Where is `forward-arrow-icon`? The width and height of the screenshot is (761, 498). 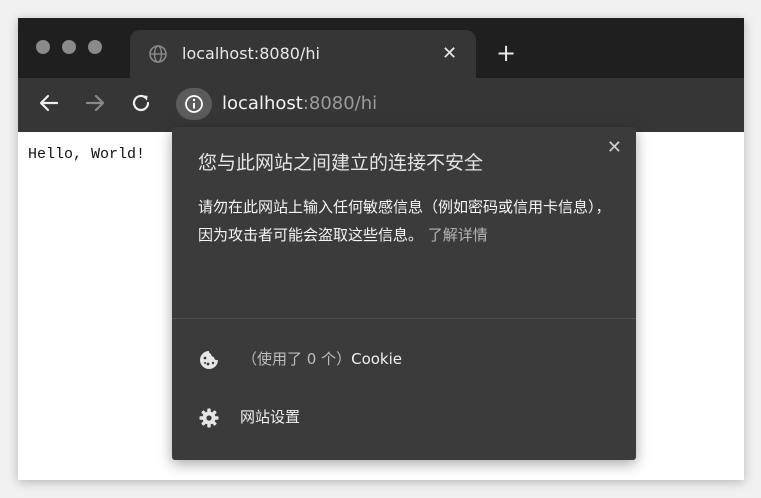 forward-arrow-icon is located at coordinates (95, 105).